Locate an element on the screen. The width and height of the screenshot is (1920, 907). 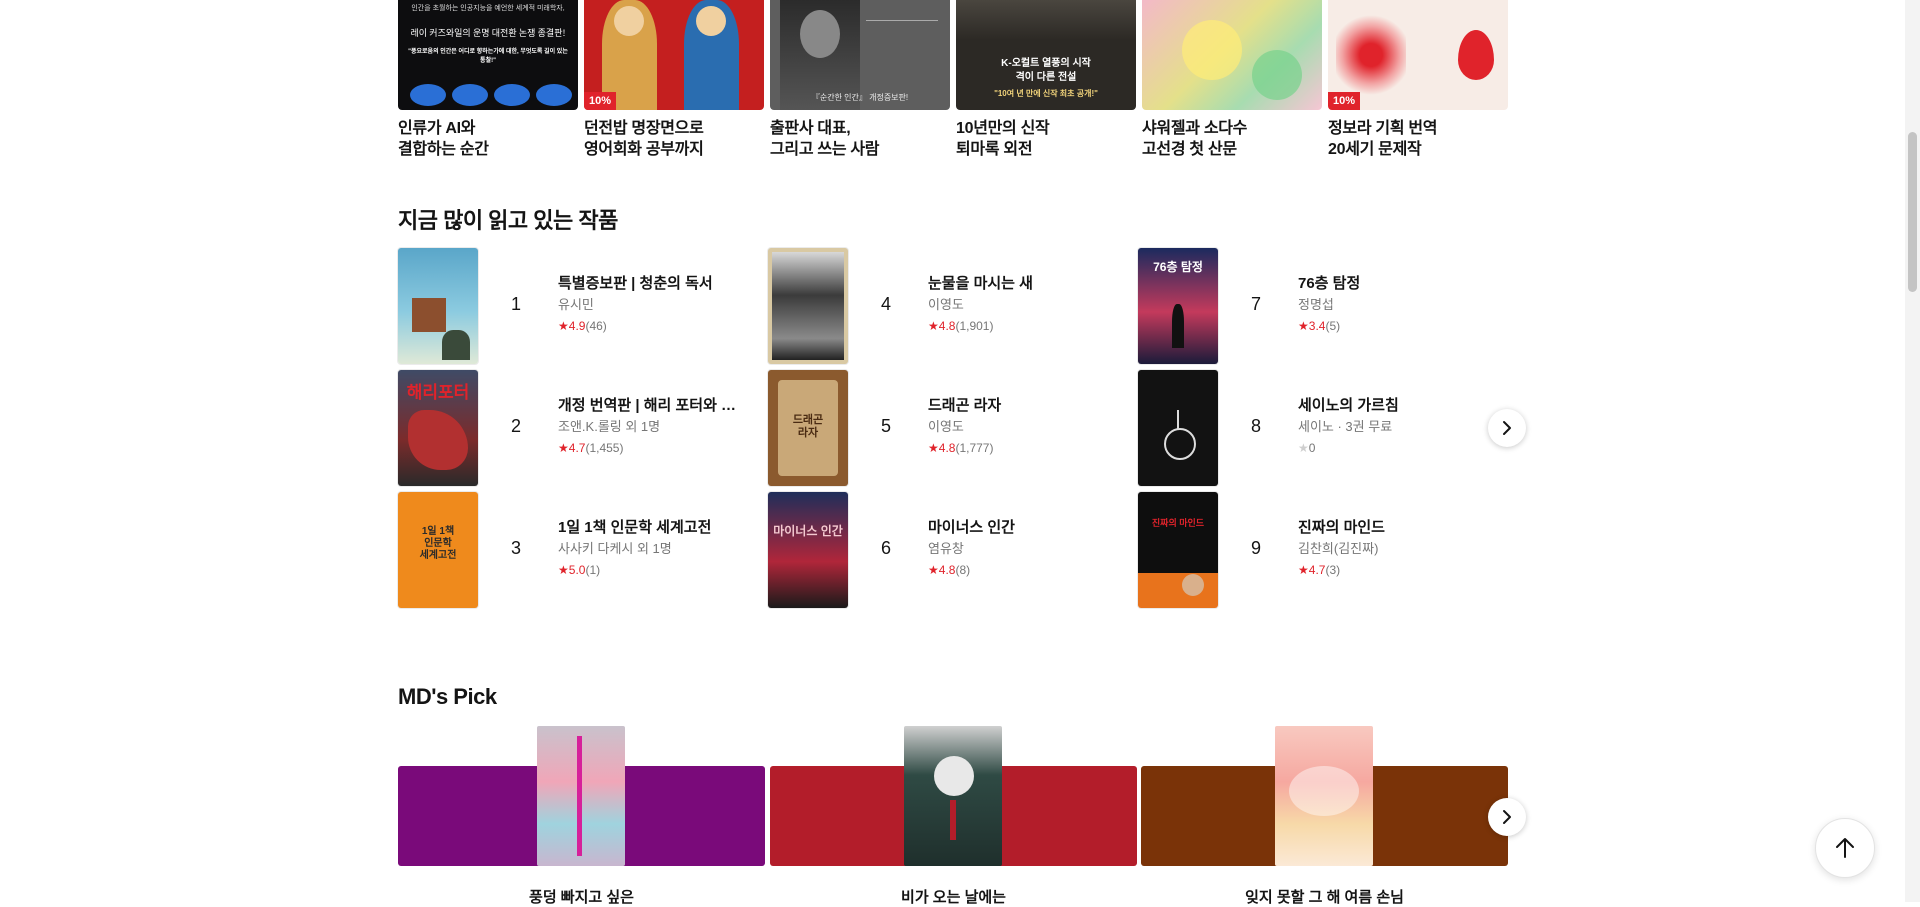
section-title-mds-pick: MD's Pick is located at coordinates (447, 696).